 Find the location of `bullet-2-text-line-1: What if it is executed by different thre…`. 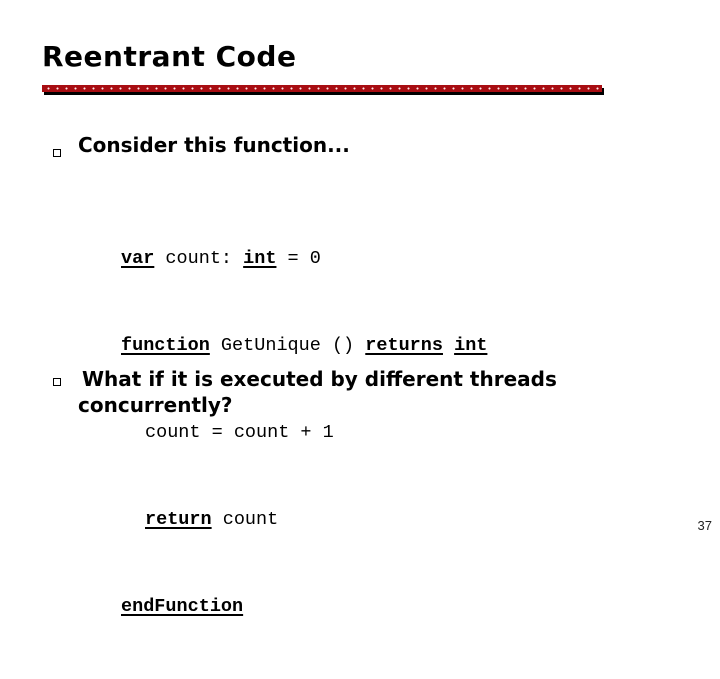

bullet-2-text-line-1: What if it is executed by different thre… is located at coordinates (319, 379).